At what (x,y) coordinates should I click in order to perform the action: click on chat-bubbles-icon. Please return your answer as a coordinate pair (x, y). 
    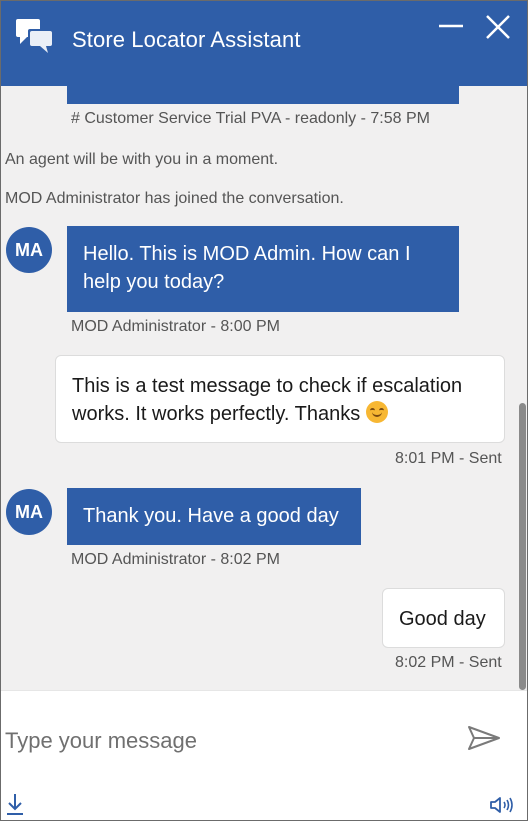
    Looking at the image, I should click on (34, 36).